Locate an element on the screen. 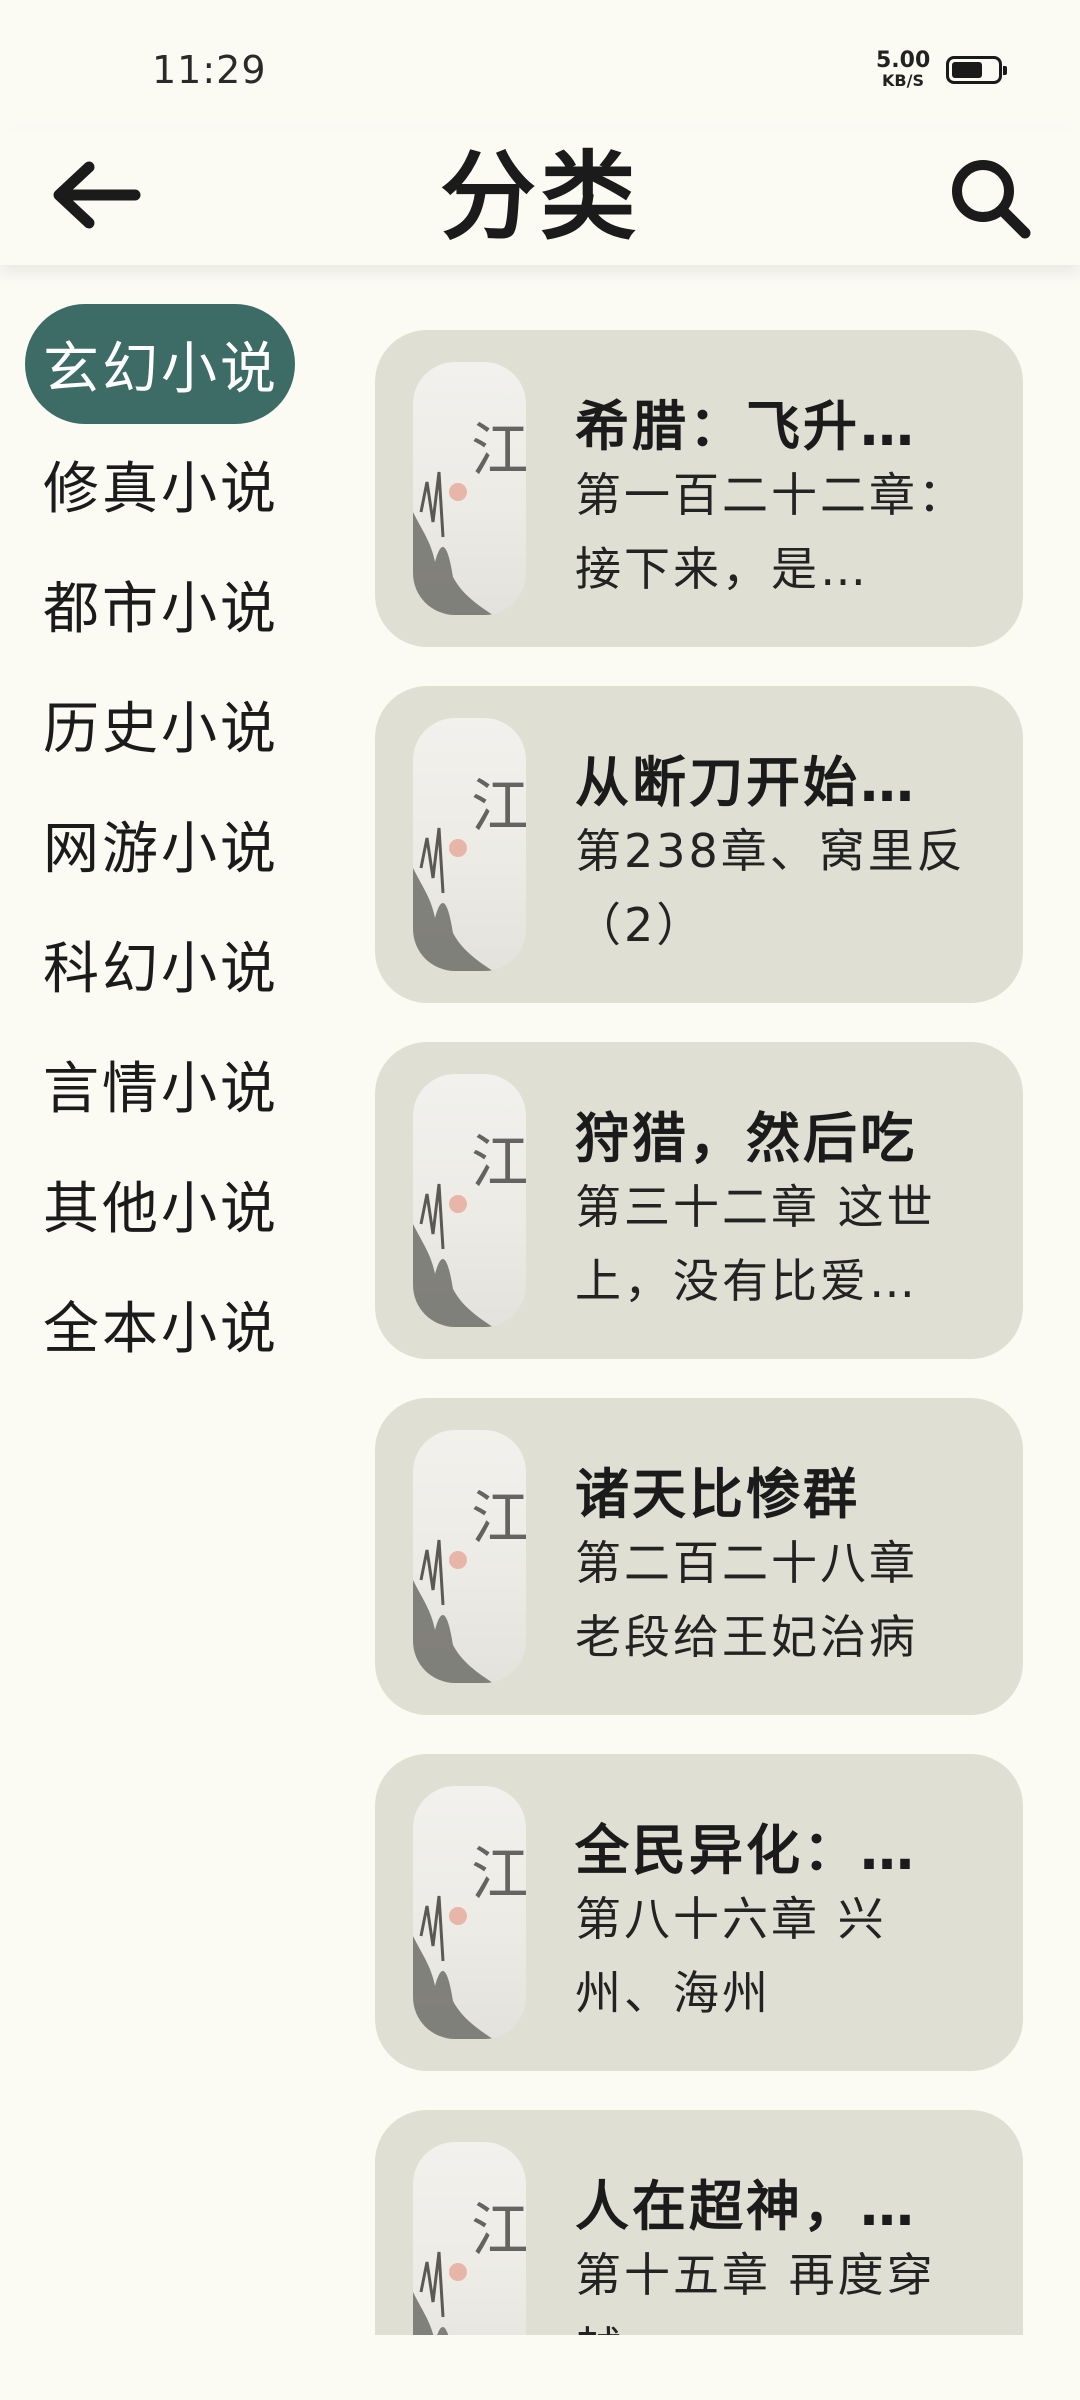 The width and height of the screenshot is (1080, 2400). page-title: 分类 is located at coordinates (540, 197).